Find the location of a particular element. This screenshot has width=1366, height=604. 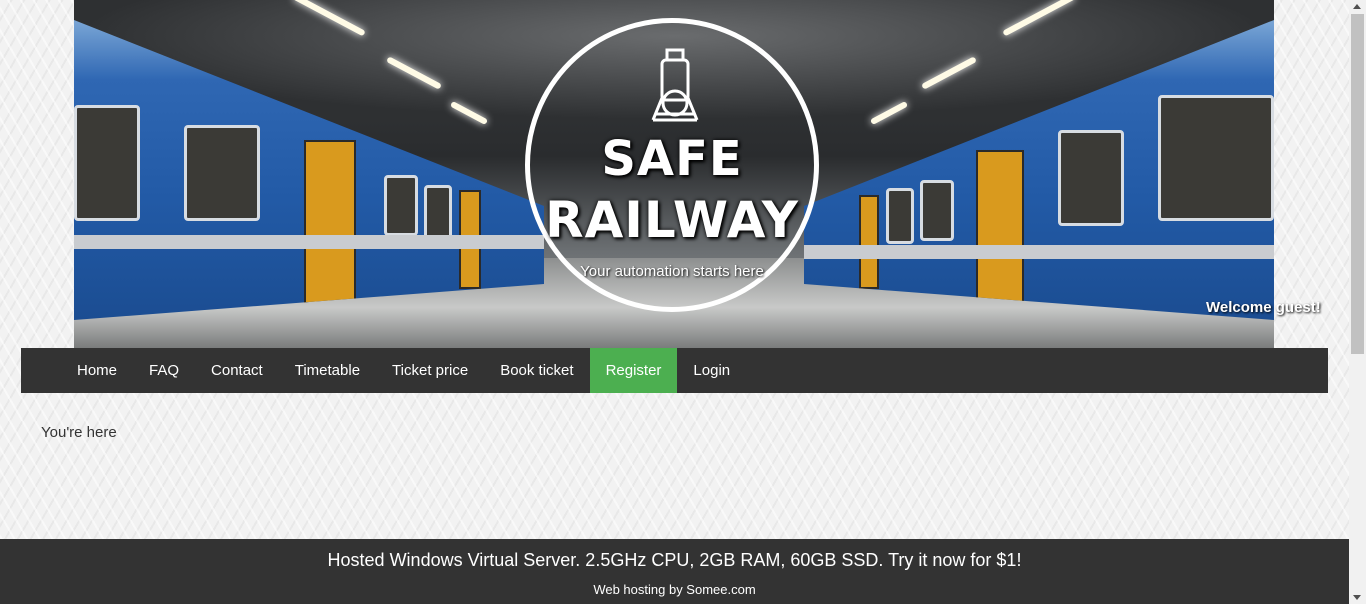

nav-timetable: Timetable is located at coordinates (327, 370).